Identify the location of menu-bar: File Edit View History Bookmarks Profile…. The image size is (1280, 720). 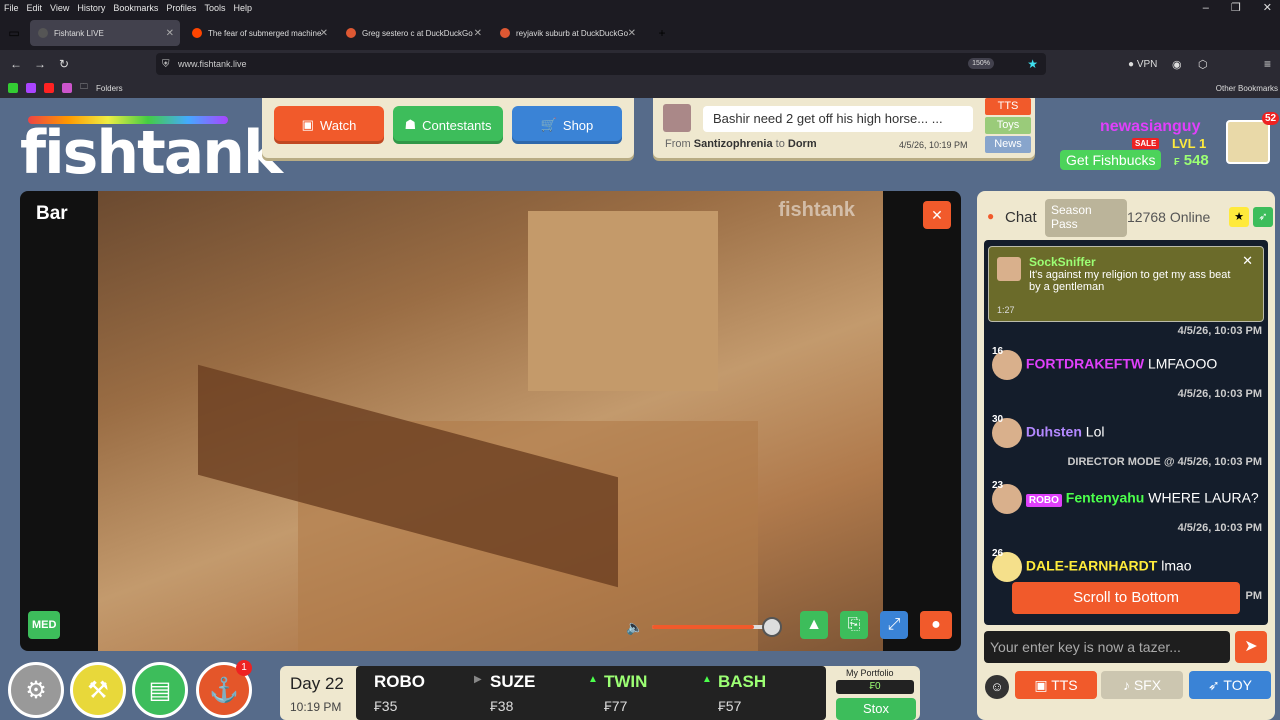
(640, 8).